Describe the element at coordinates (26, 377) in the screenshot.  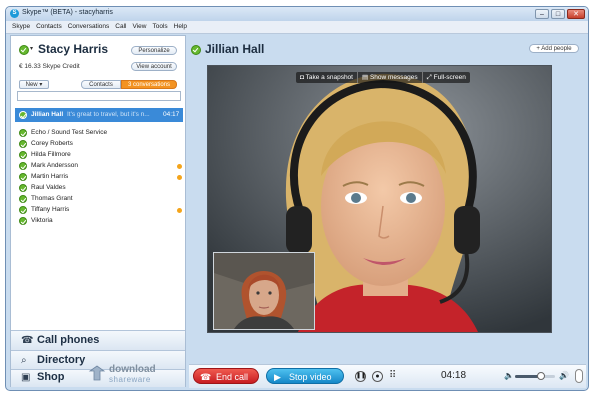
I see `shop-icon: ▣` at that location.